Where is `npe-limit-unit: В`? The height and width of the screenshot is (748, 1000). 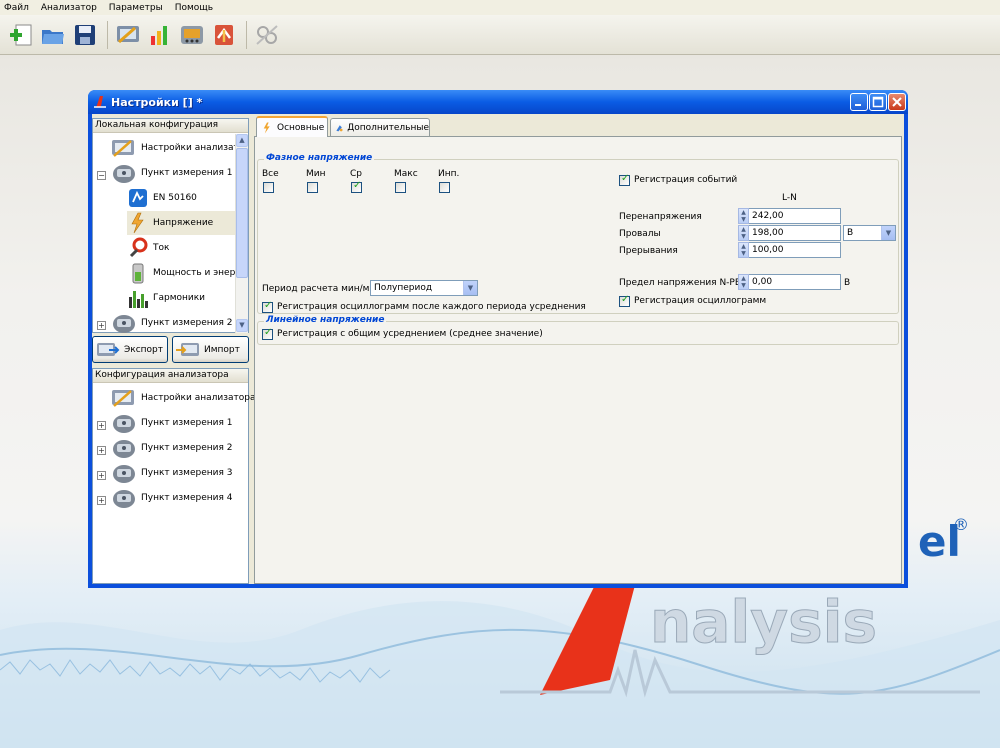
npe-limit-unit: В is located at coordinates (847, 283).